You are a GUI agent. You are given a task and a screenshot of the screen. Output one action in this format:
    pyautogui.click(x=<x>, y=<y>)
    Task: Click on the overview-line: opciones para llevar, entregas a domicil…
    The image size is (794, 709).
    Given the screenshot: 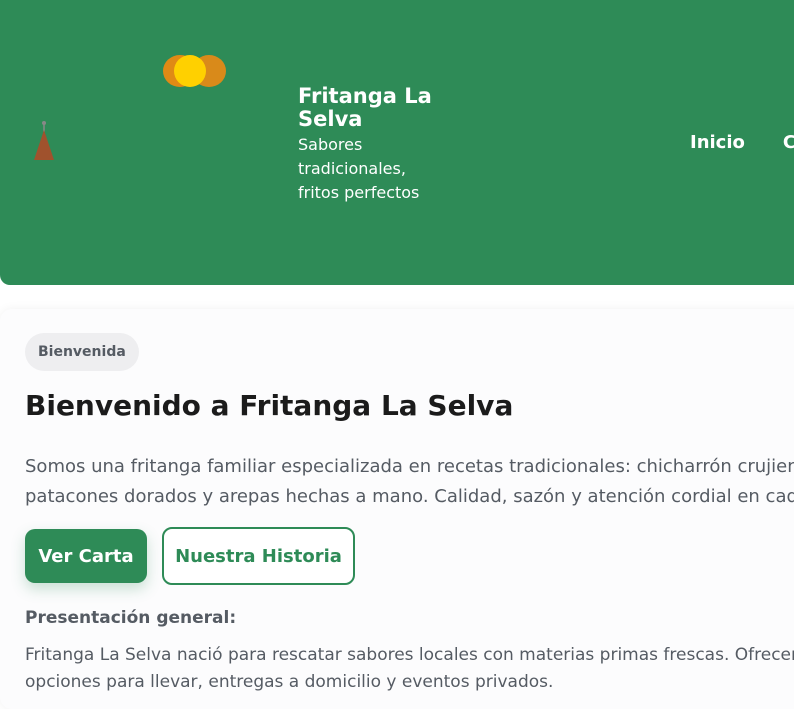 What is the action you would take?
    pyautogui.click(x=289, y=682)
    